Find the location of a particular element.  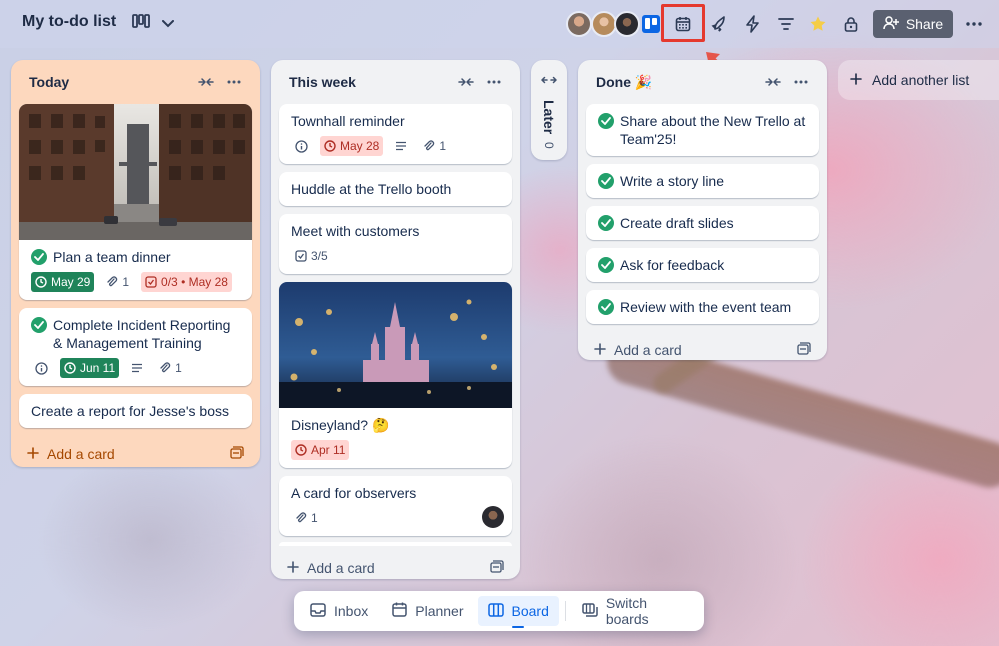

card-townhall: Townhall reminder May 28 1 is located at coordinates (395, 134).